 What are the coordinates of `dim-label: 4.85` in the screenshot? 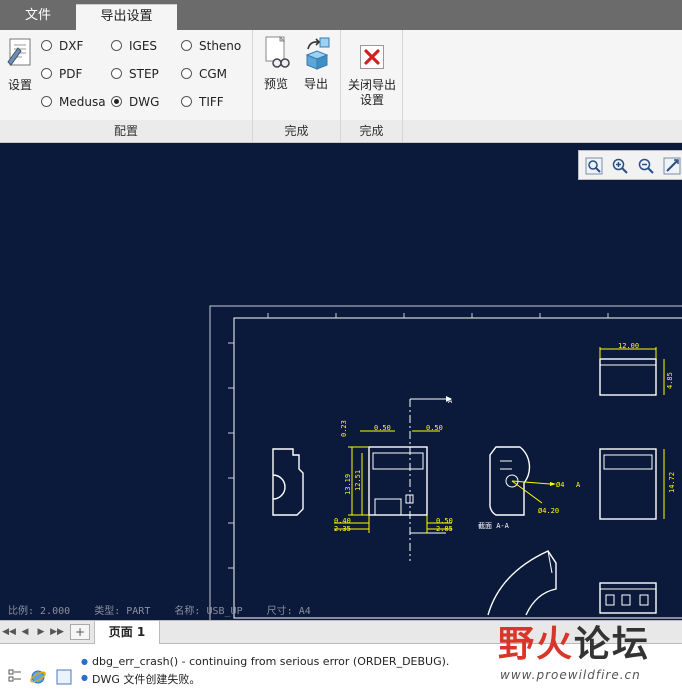 It's located at (670, 380).